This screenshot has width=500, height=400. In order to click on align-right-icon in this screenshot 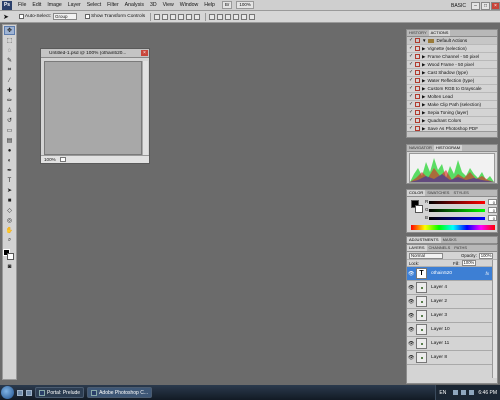, I will do `click(197, 16)`.